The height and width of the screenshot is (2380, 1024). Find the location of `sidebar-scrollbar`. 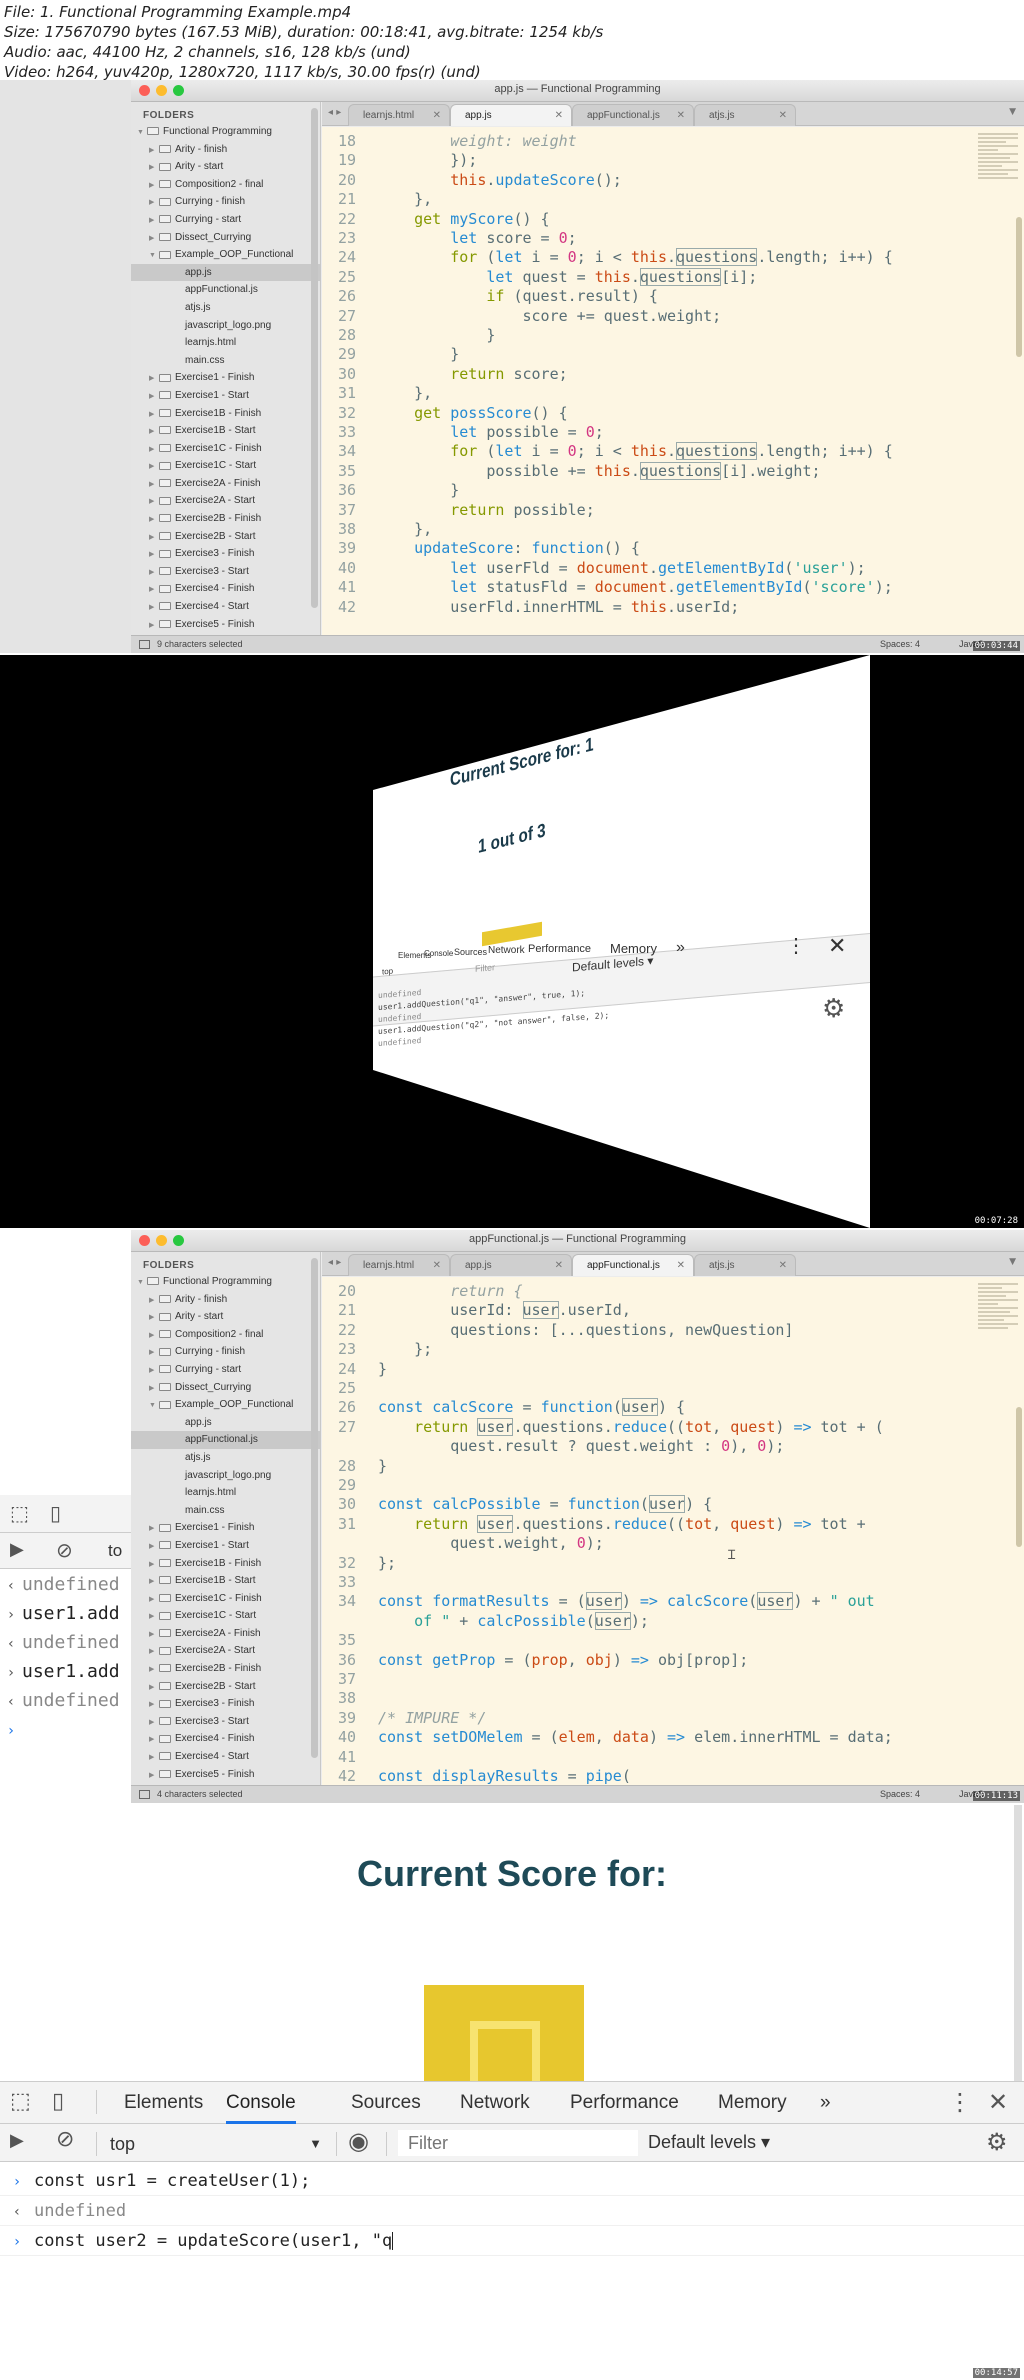

sidebar-scrollbar is located at coordinates (314, 1508).